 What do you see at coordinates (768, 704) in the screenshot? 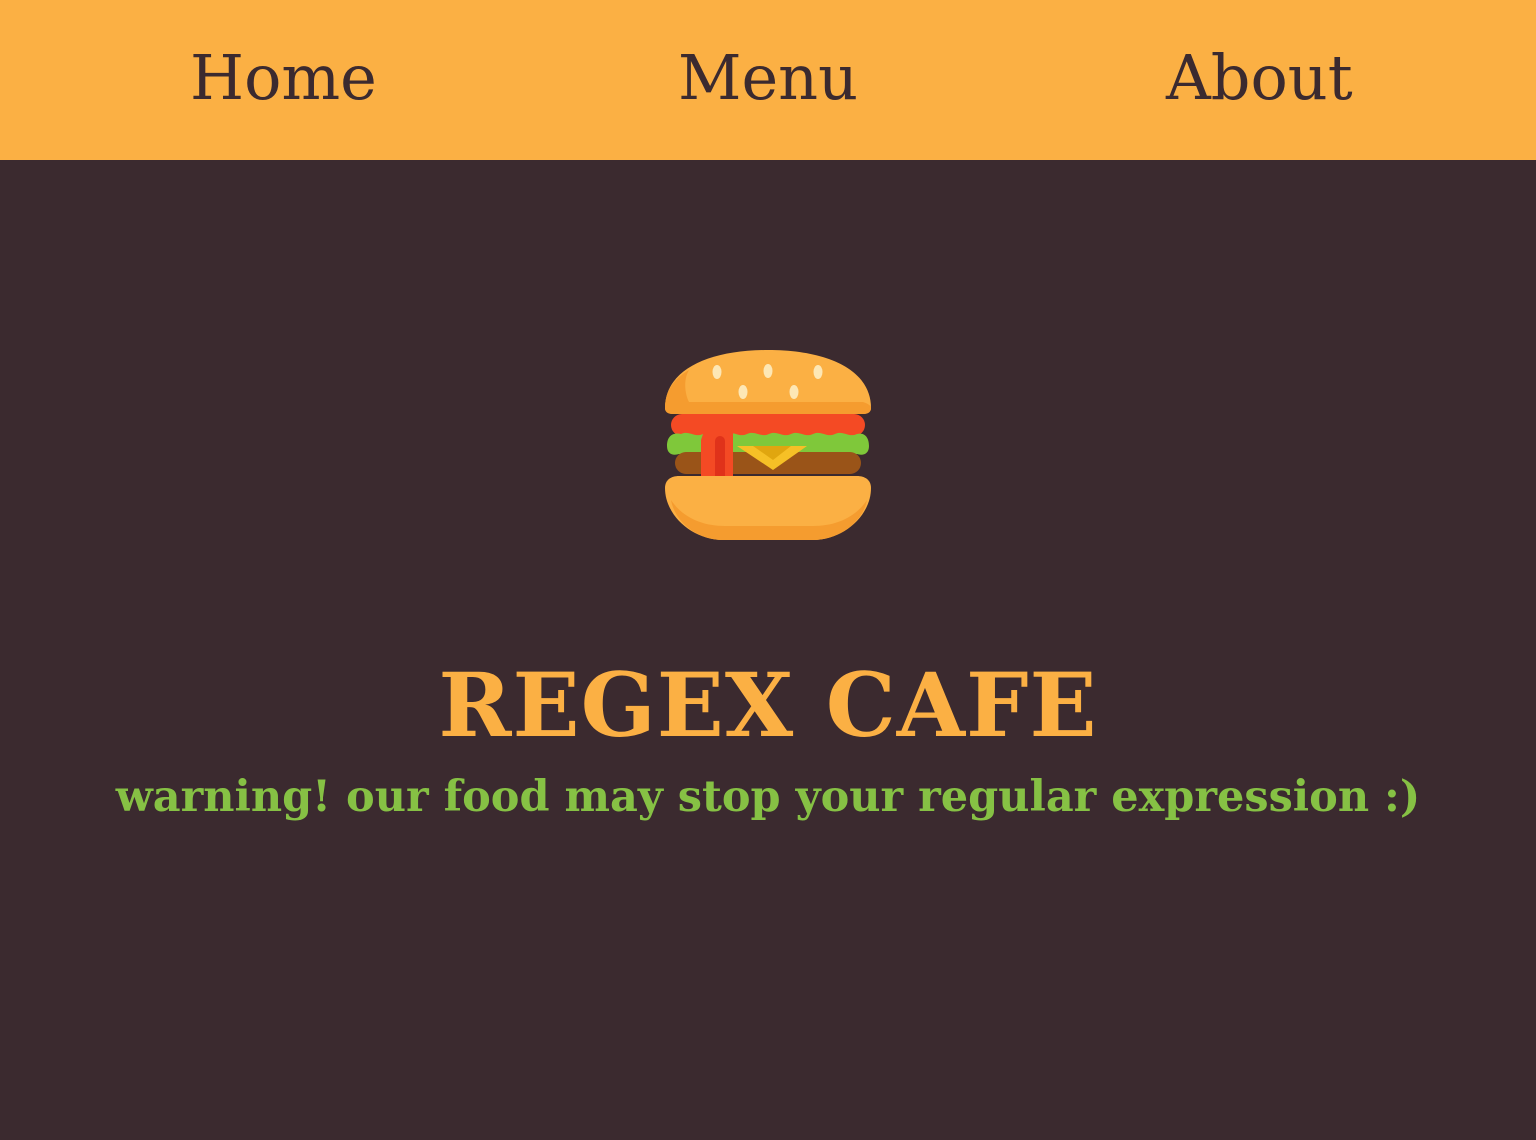
I see `page-title: REGEX CAFE` at bounding box center [768, 704].